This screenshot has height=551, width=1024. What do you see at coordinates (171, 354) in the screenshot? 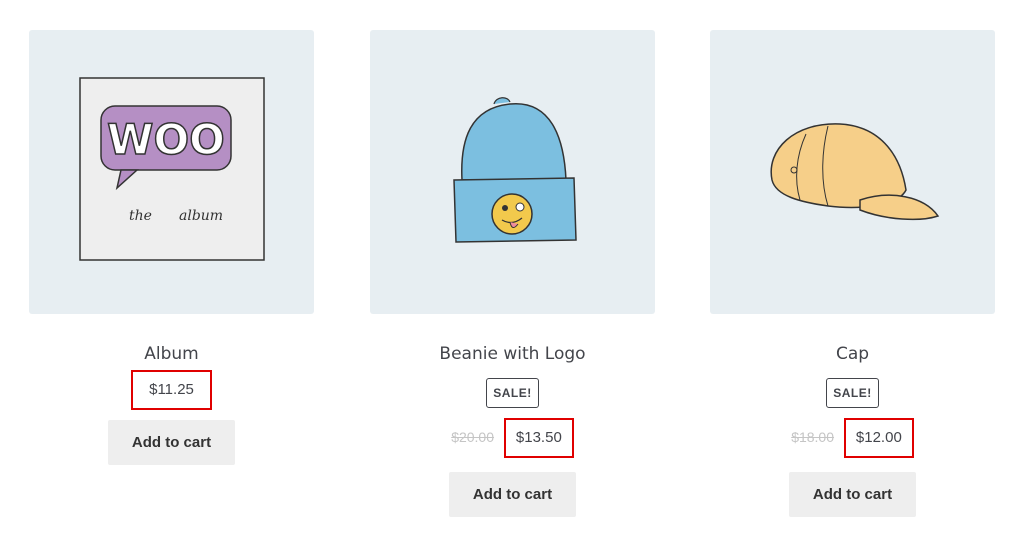
I see `product-title: Album` at bounding box center [171, 354].